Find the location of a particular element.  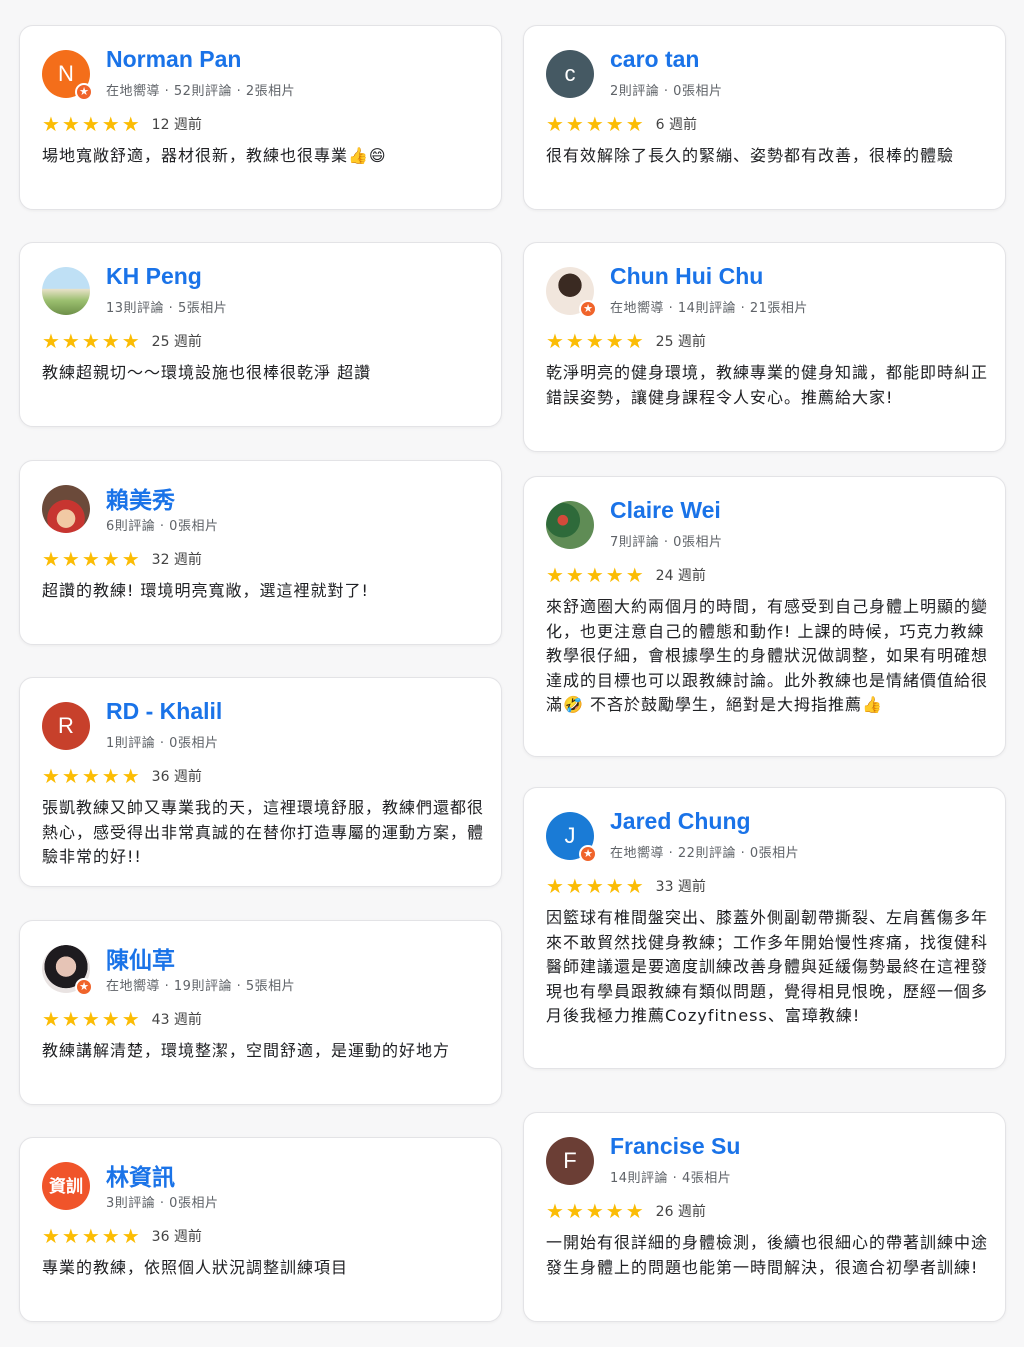

reviewer-meta: 2則評論 · 0張相片 is located at coordinates (666, 91).